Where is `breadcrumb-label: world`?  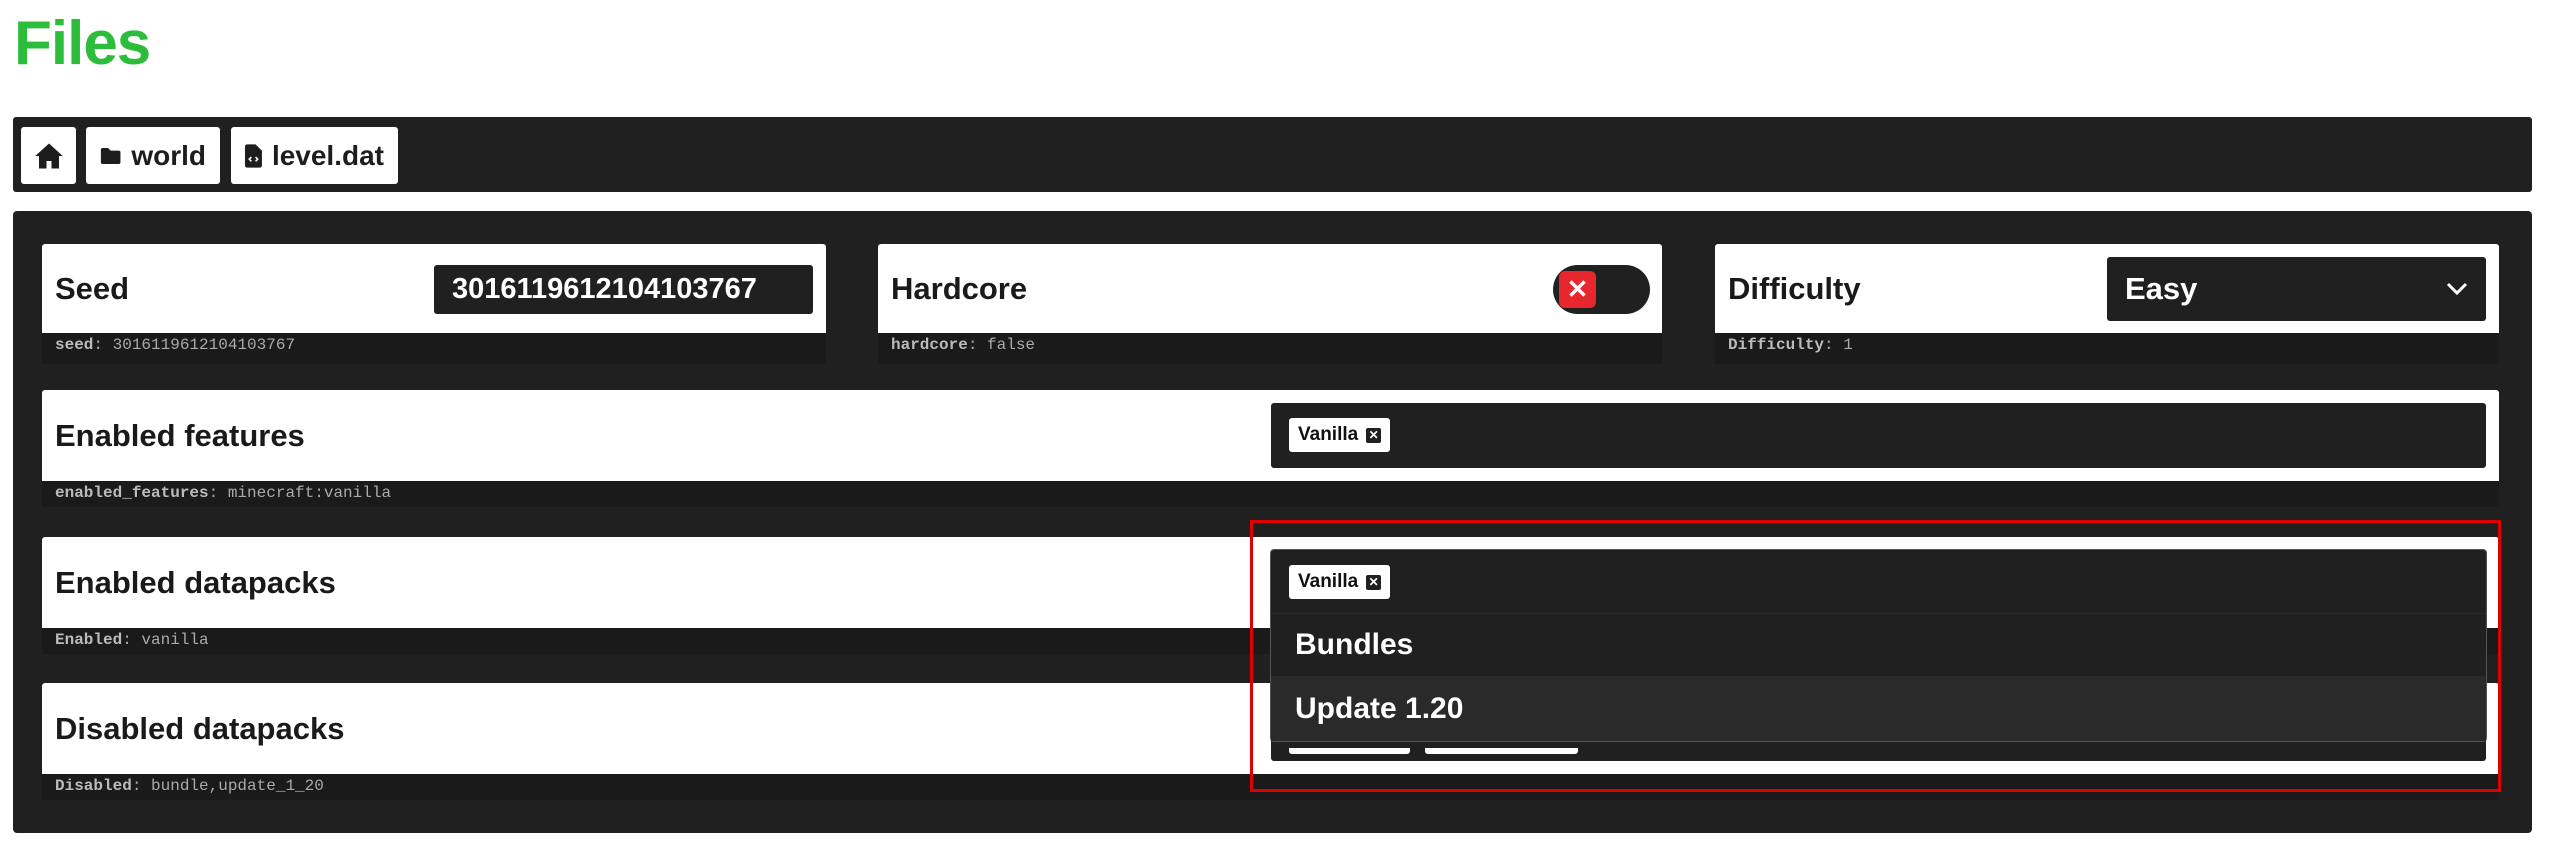
breadcrumb-label: world is located at coordinates (168, 155).